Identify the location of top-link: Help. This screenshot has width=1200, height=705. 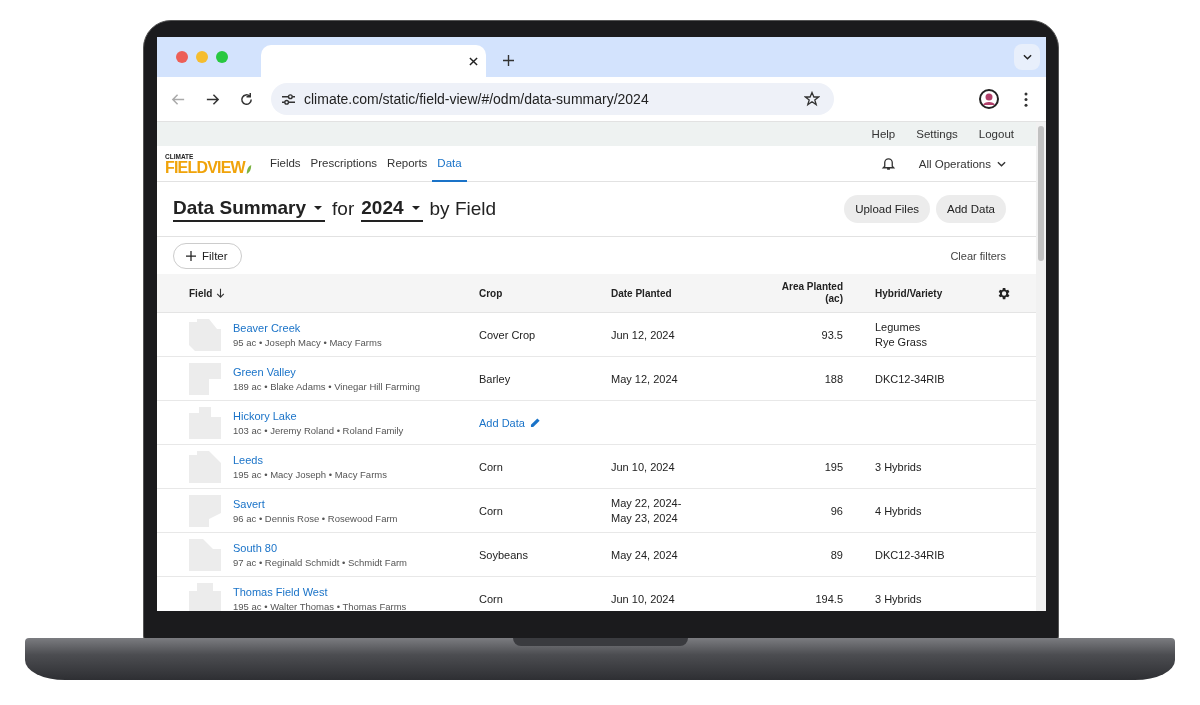
(883, 134).